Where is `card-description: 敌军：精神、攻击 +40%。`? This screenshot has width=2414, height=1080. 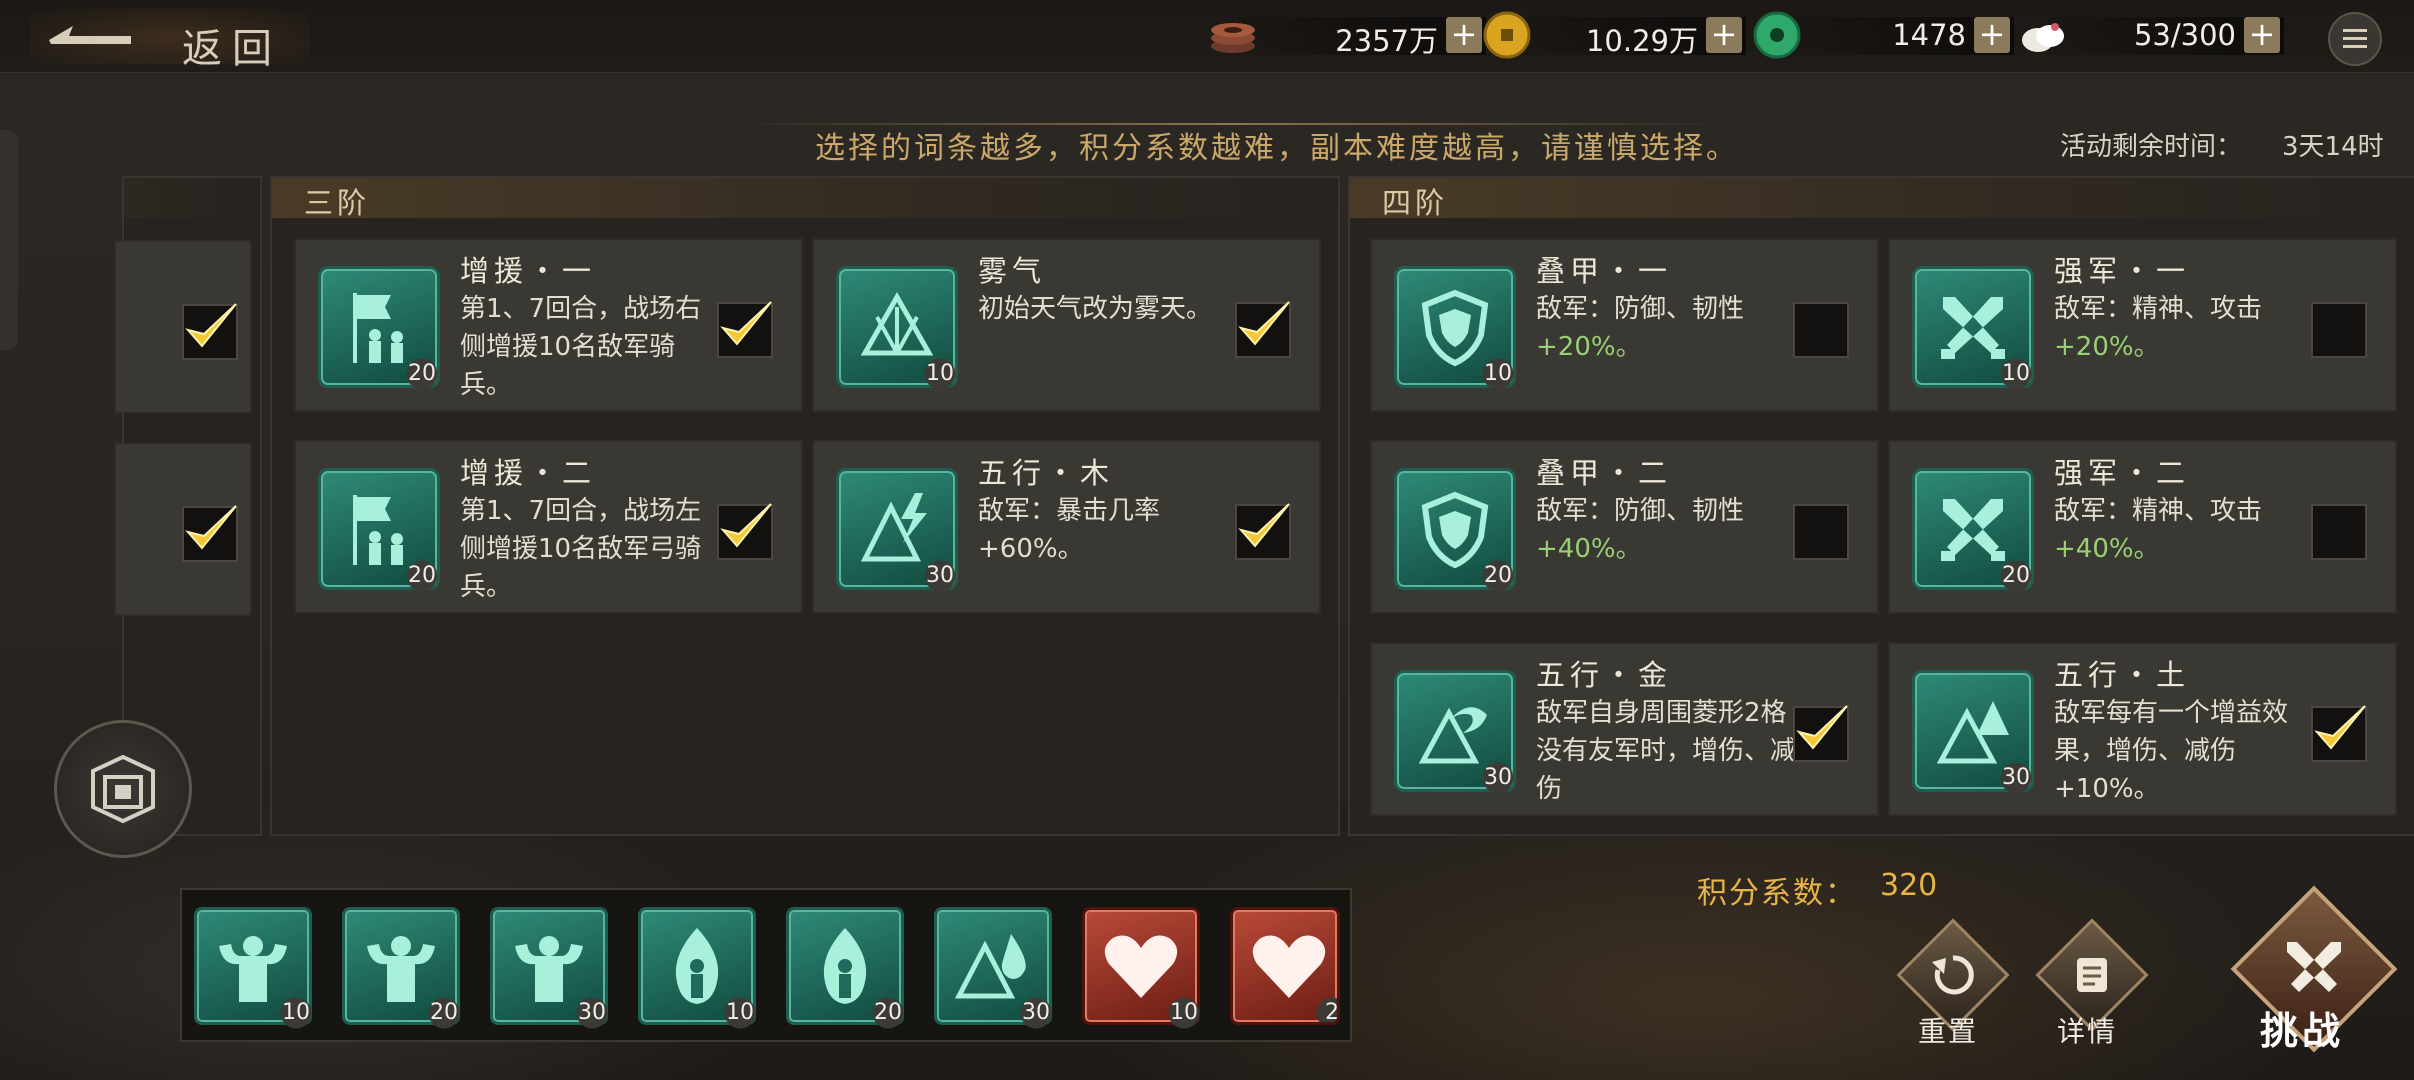
card-description: 敌军：精神、攻击 +40%。 is located at coordinates (2158, 530).